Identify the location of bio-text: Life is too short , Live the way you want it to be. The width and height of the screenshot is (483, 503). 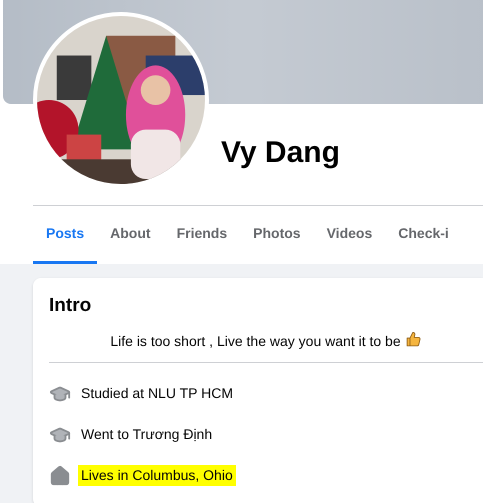
(266, 346).